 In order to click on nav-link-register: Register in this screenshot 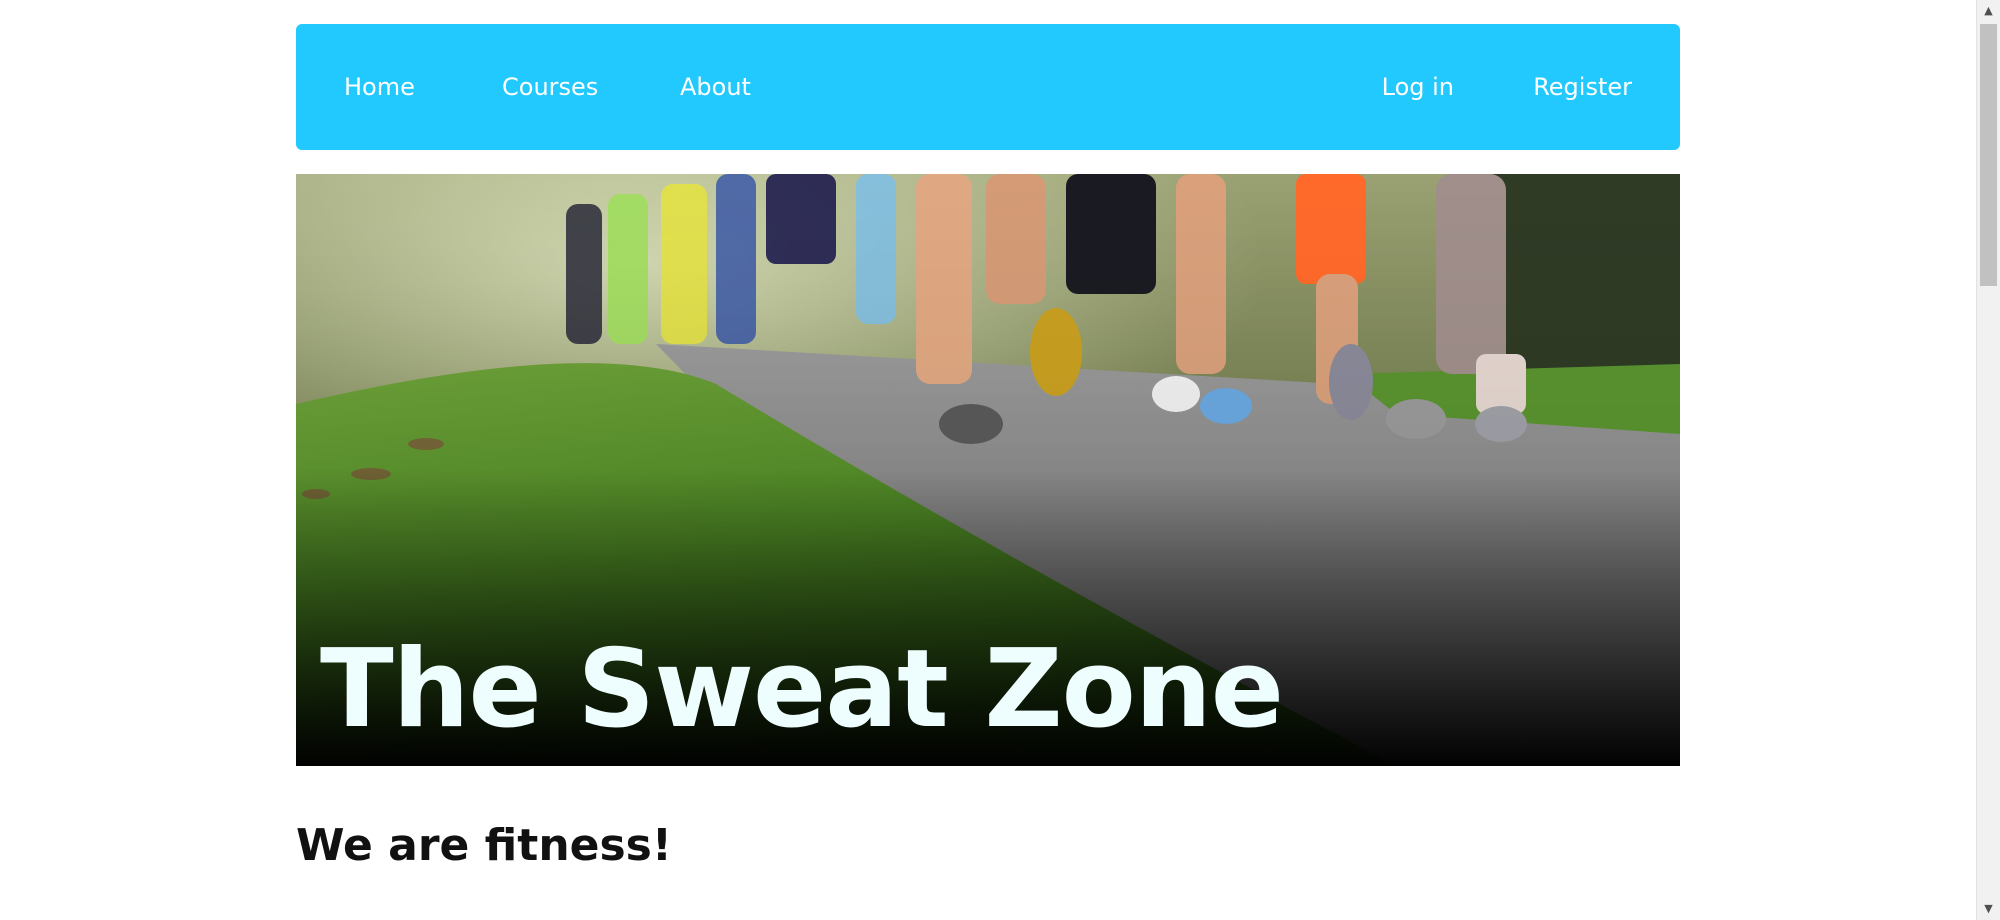, I will do `click(1582, 87)`.